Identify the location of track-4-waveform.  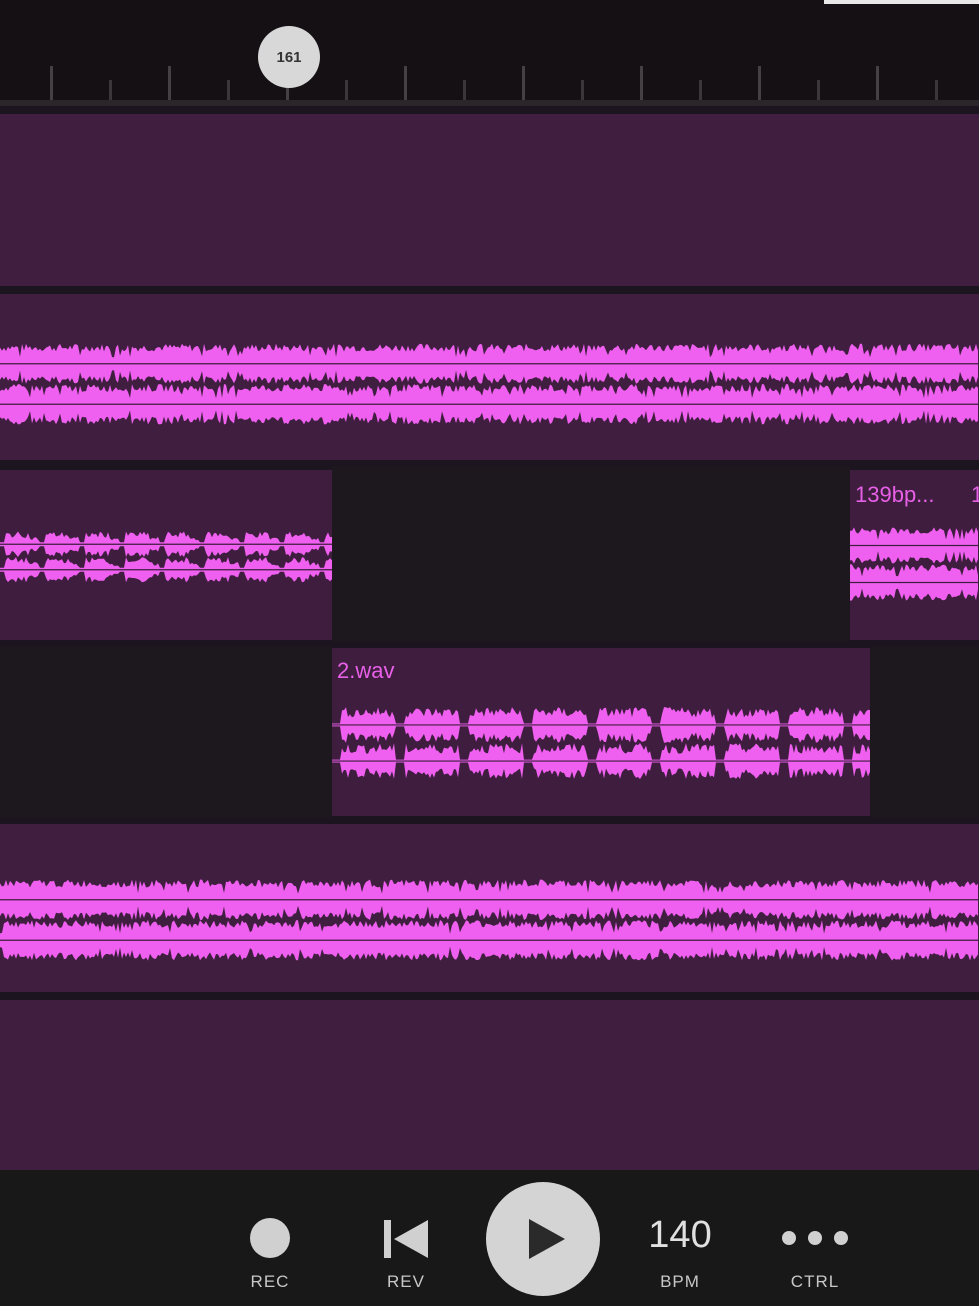
(601, 743).